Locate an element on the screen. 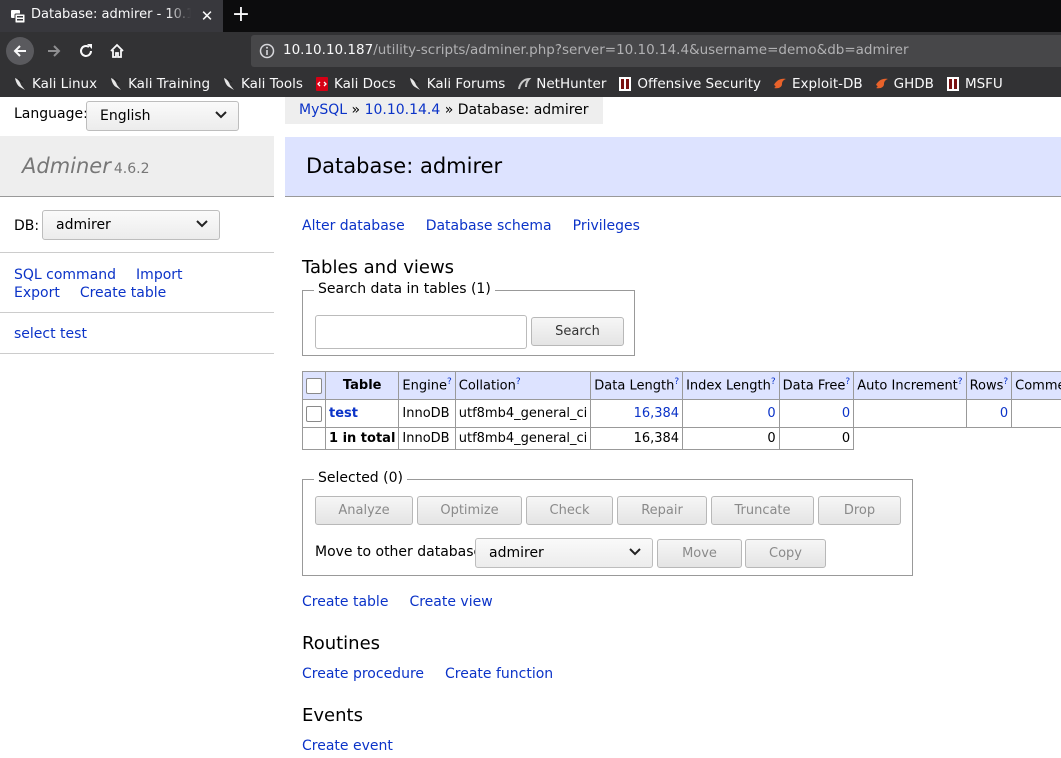 The width and height of the screenshot is (1061, 758). select-all-checkbox is located at coordinates (314, 385).